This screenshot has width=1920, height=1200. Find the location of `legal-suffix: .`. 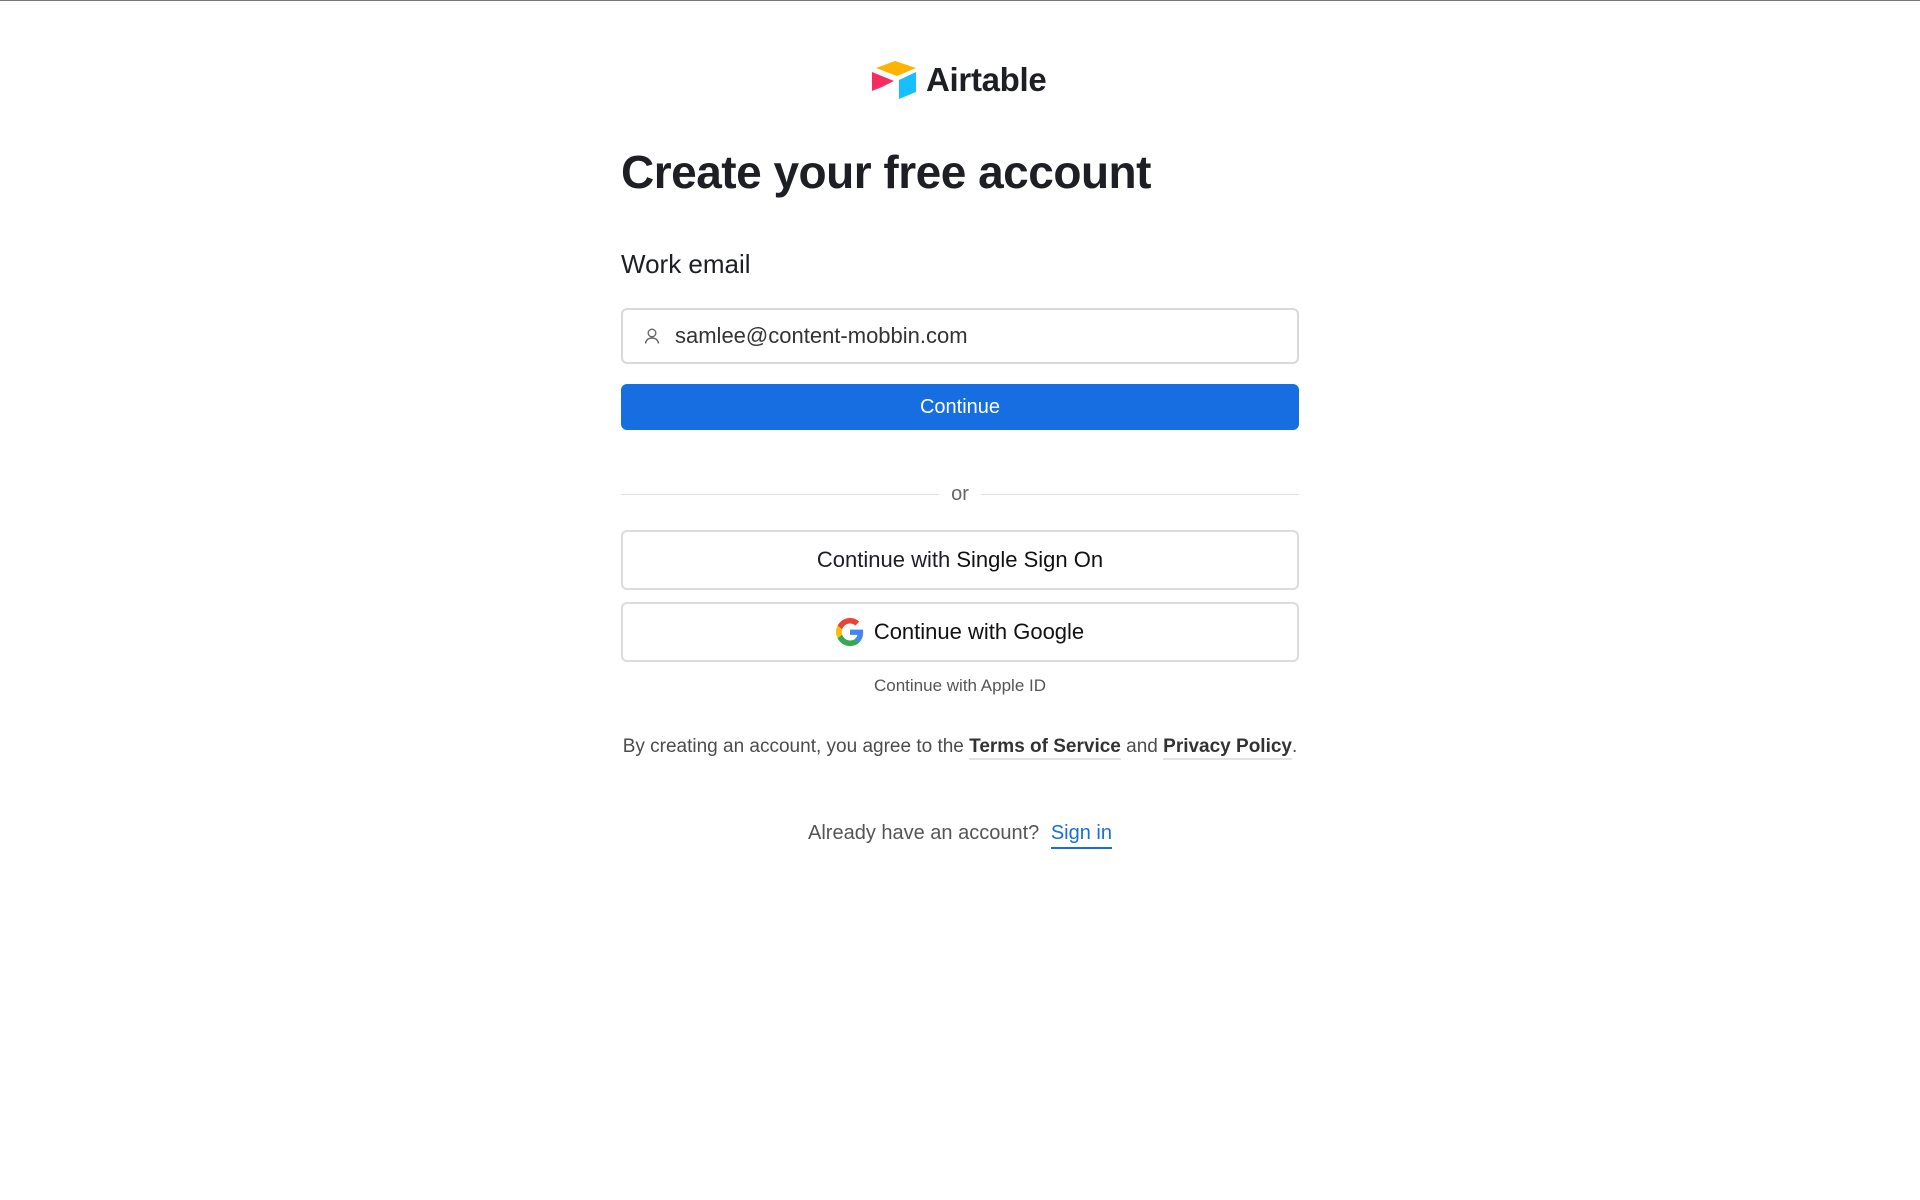

legal-suffix: . is located at coordinates (1295, 746).